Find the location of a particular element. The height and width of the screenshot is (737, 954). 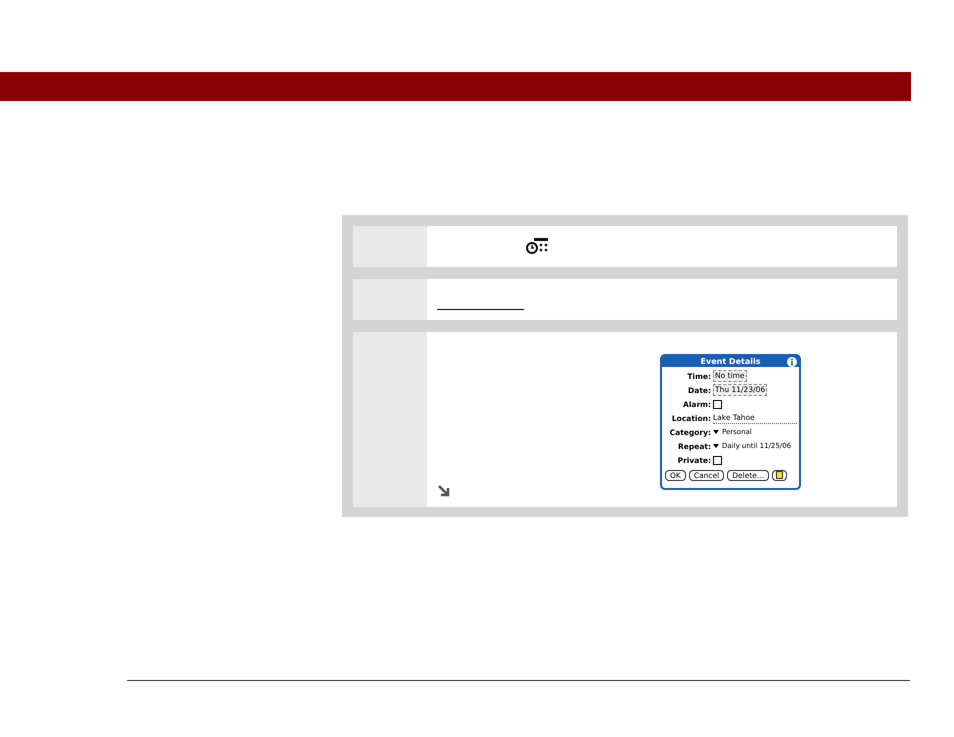

clock-calendar-icon is located at coordinates (538, 246).